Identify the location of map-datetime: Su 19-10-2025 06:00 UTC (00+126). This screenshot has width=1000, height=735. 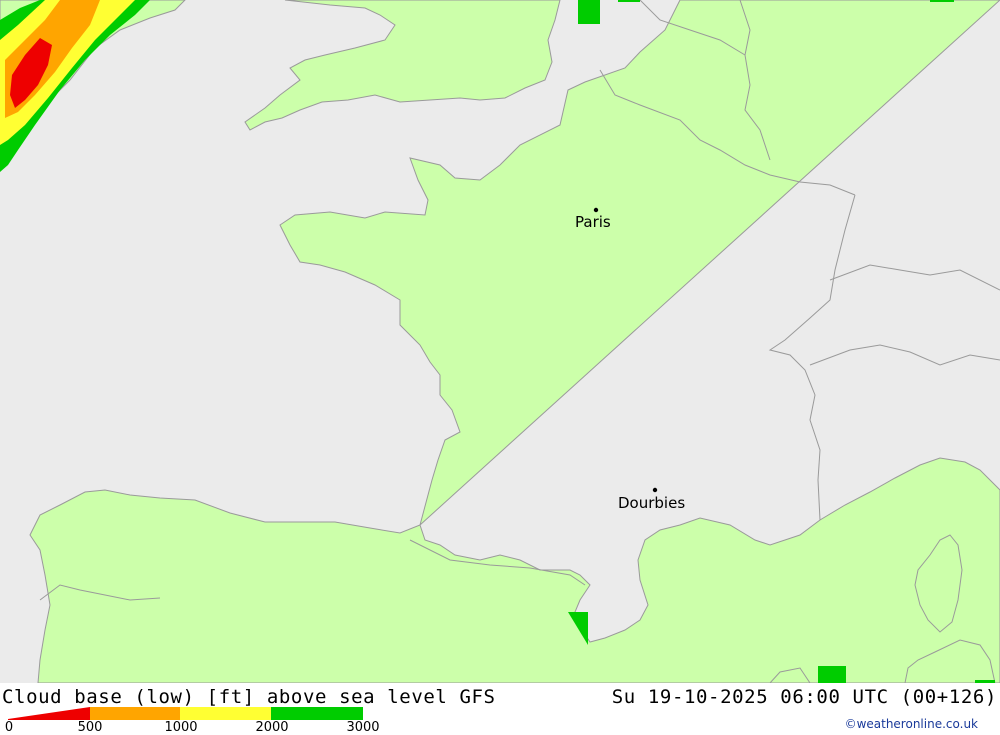
(804, 697).